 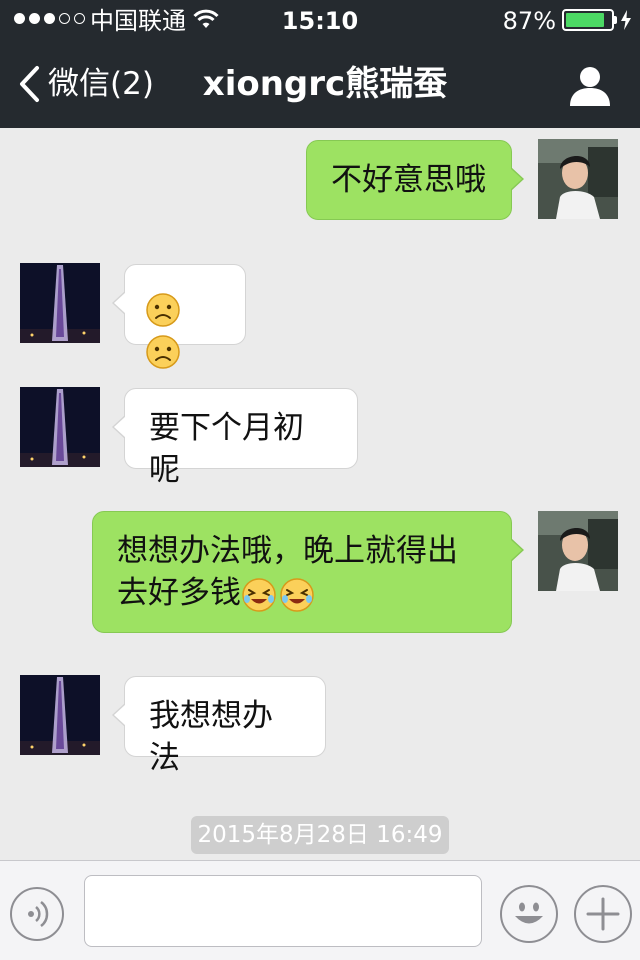 What do you see at coordinates (287, 551) in the screenshot?
I see `message-text-line: 想想办法哦，晚上就得出` at bounding box center [287, 551].